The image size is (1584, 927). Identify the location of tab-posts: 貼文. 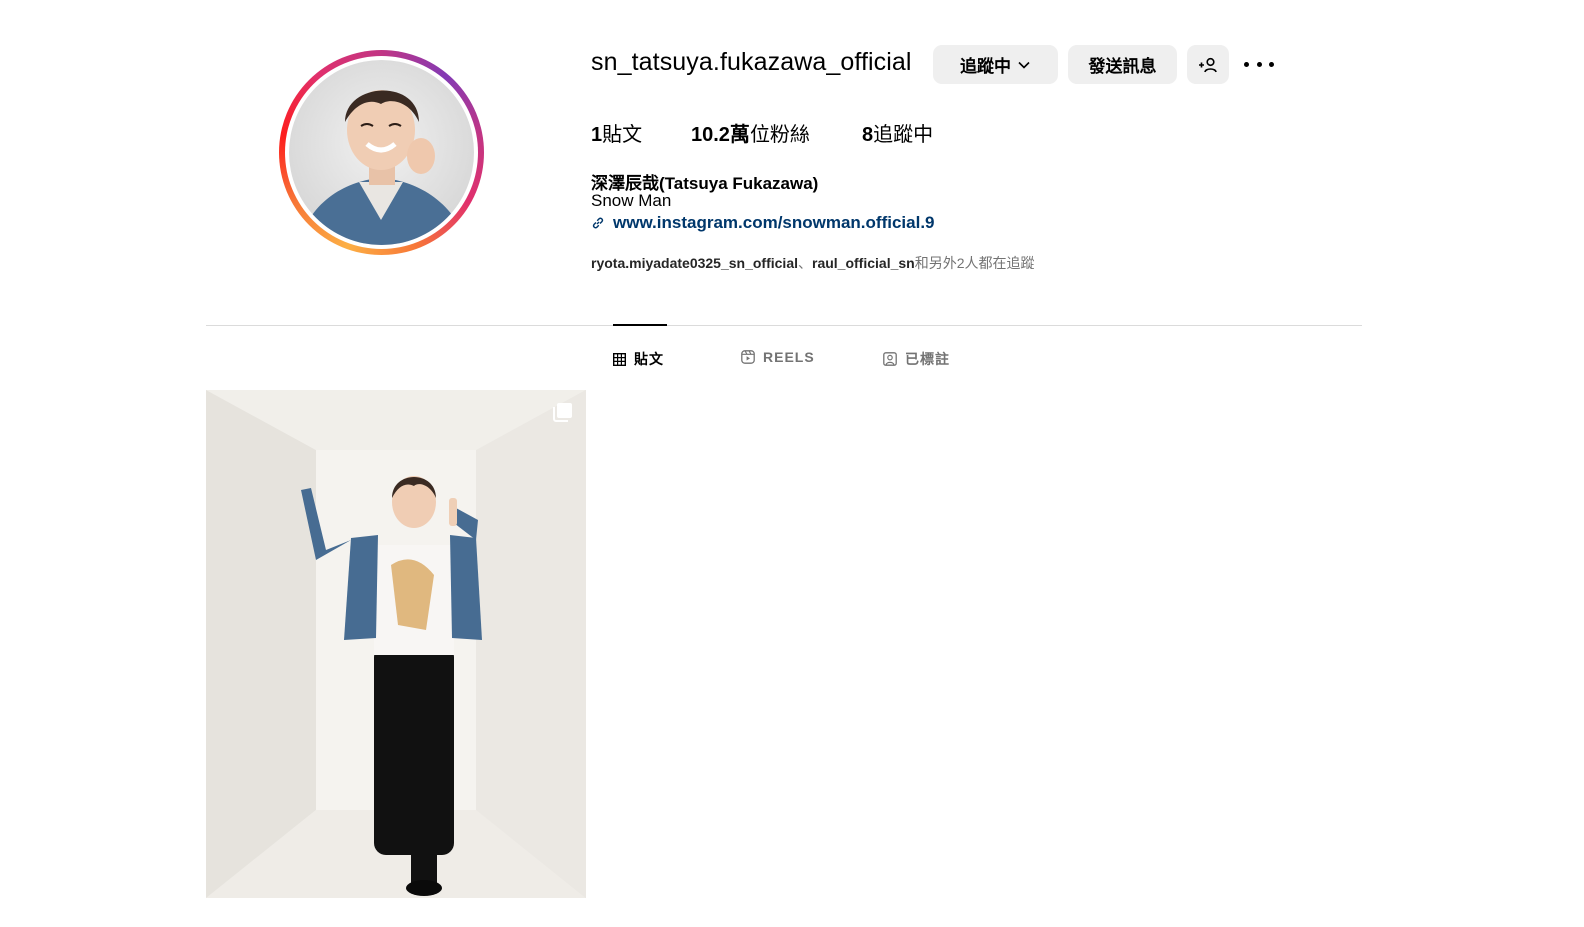
(638, 359).